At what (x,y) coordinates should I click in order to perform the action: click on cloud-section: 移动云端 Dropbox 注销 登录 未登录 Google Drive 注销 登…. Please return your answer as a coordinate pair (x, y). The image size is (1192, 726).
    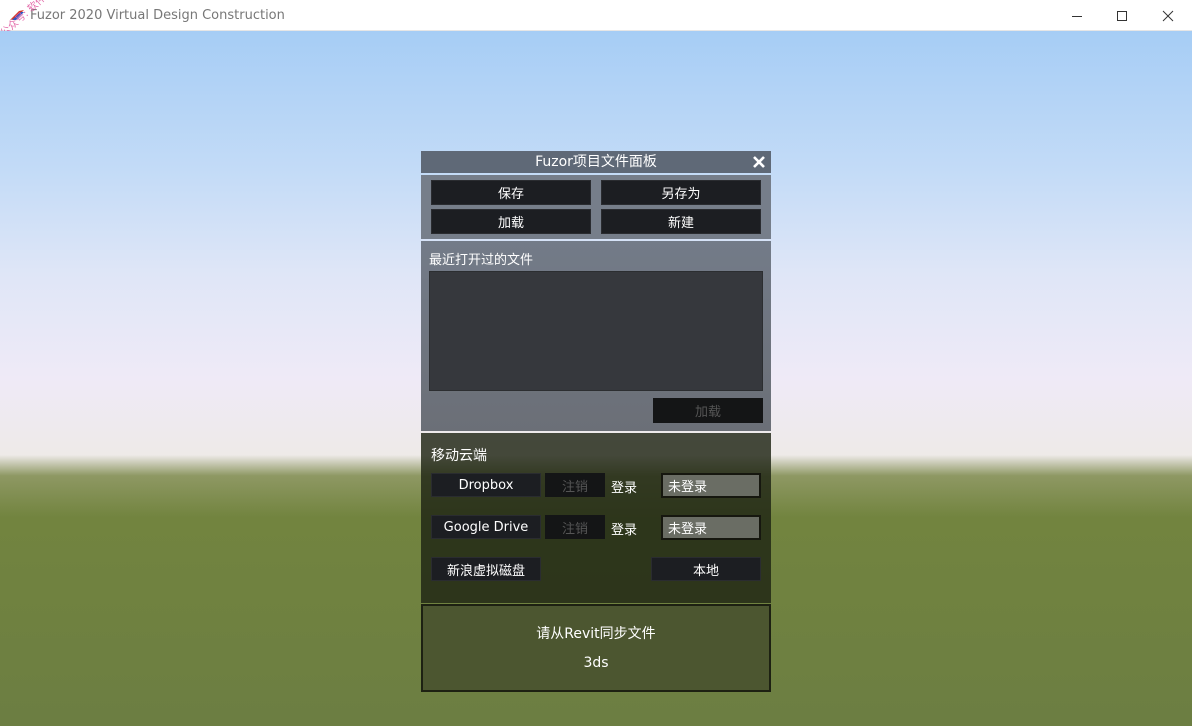
    Looking at the image, I should click on (596, 518).